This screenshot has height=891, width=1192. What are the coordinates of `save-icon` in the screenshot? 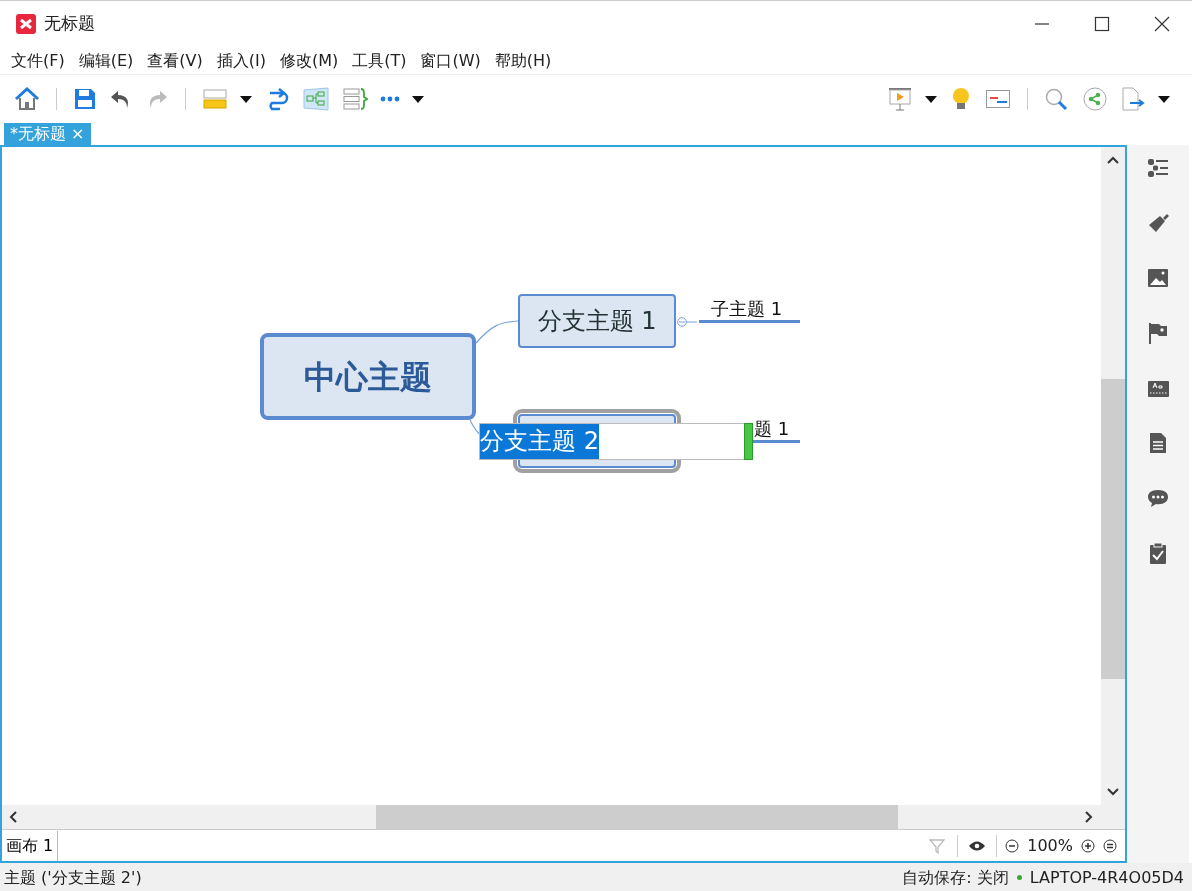 It's located at (85, 99).